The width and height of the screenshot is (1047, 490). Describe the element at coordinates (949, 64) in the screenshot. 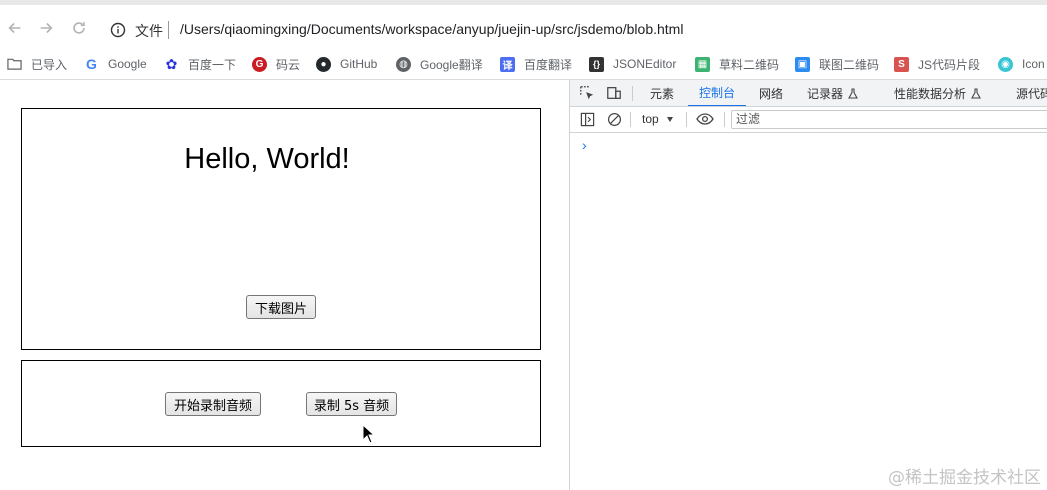

I see `bookmark-label: JS代码片段` at that location.